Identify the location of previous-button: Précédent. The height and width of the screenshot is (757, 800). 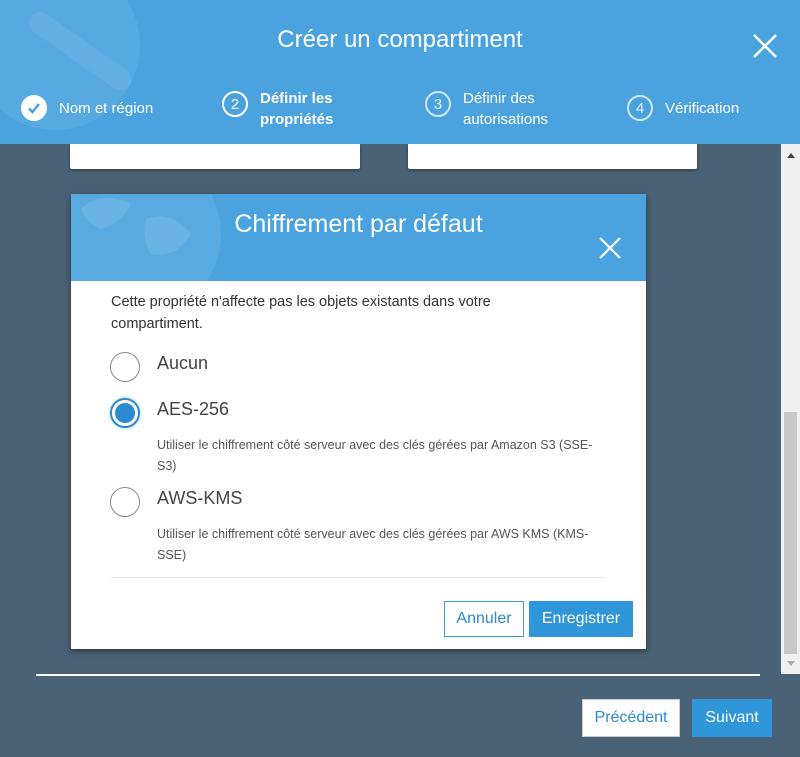
(631, 718).